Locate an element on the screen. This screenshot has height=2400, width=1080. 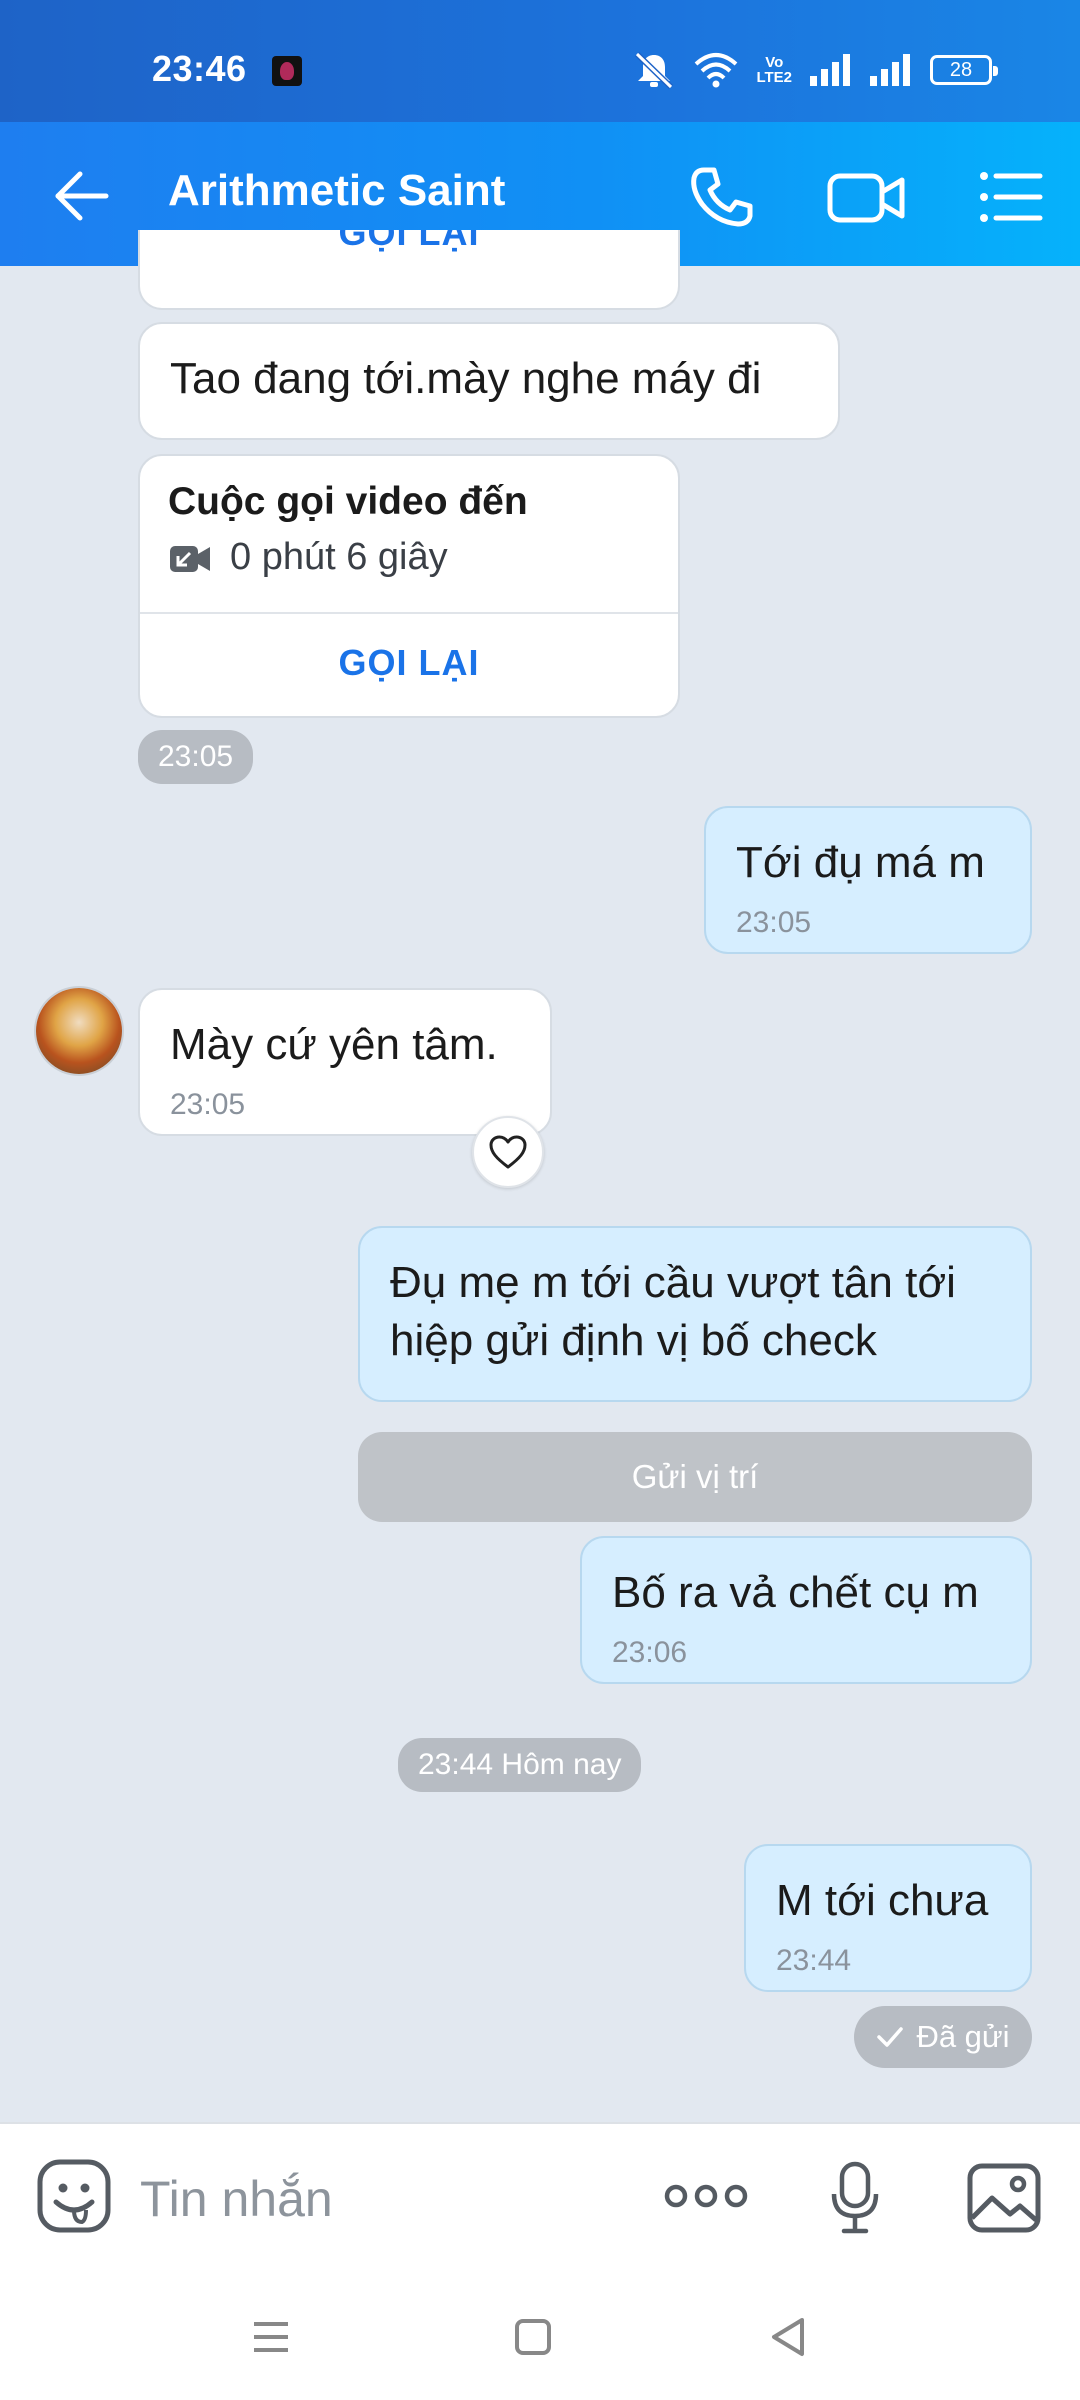
message-text: Bố ra vả chết cụ m is located at coordinates (795, 1592).